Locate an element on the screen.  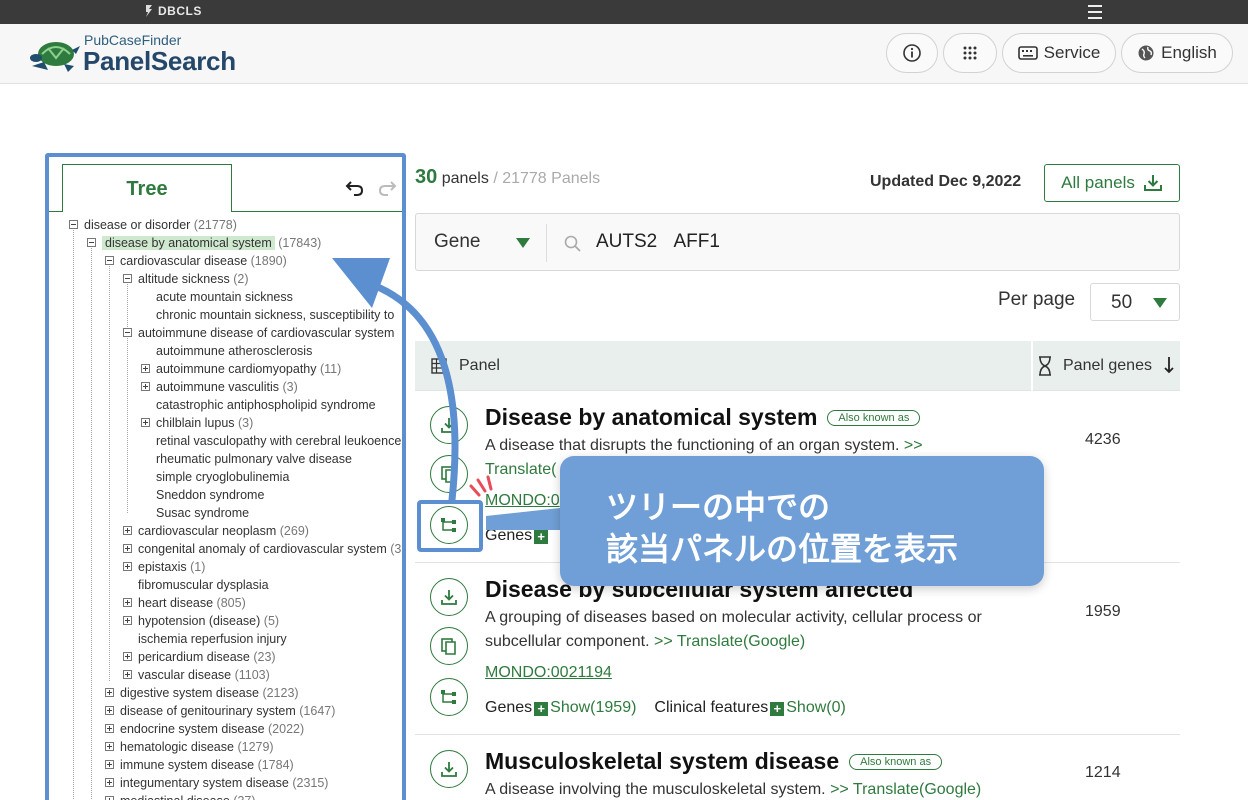
all-panels-download-button: All panels is located at coordinates (1112, 183).